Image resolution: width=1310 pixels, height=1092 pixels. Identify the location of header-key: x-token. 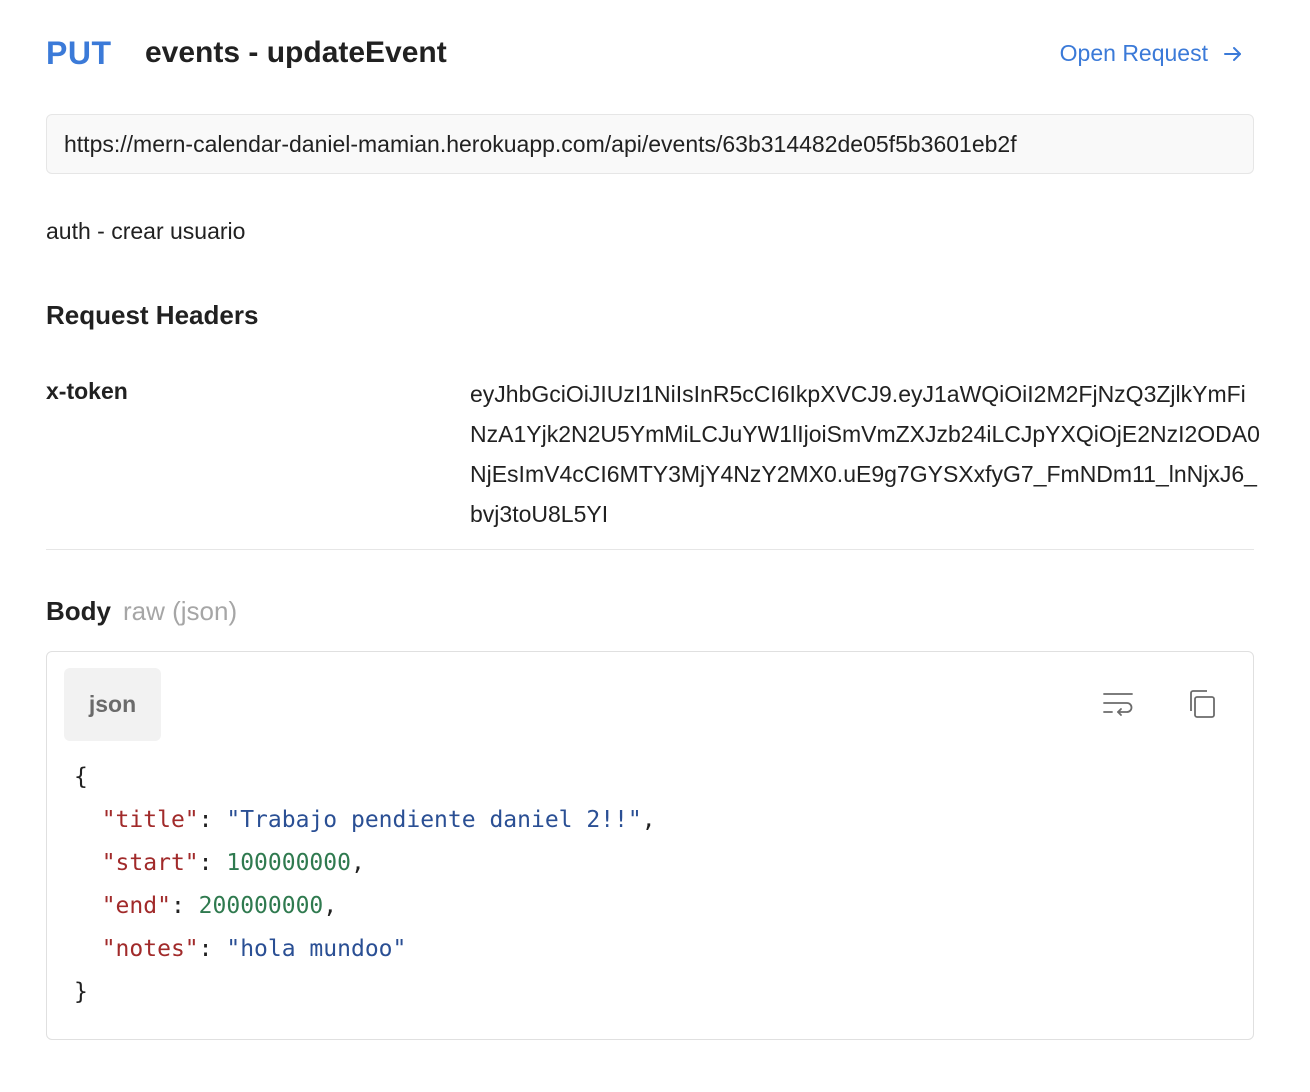
(87, 391).